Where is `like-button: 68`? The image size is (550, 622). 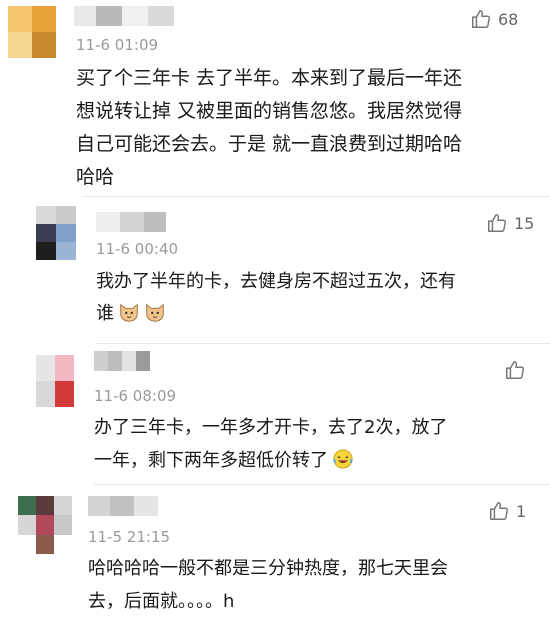
like-button: 68 is located at coordinates (494, 19).